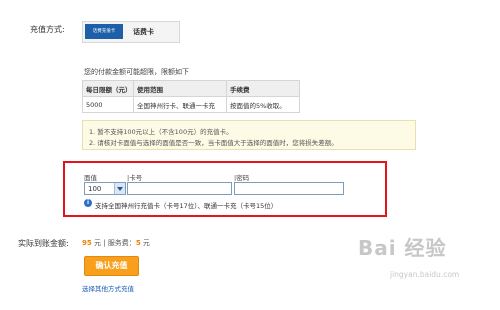 The image size is (500, 310). Describe the element at coordinates (108, 288) in the screenshot. I see `other-methods-link: 选择其他方式充值` at that location.